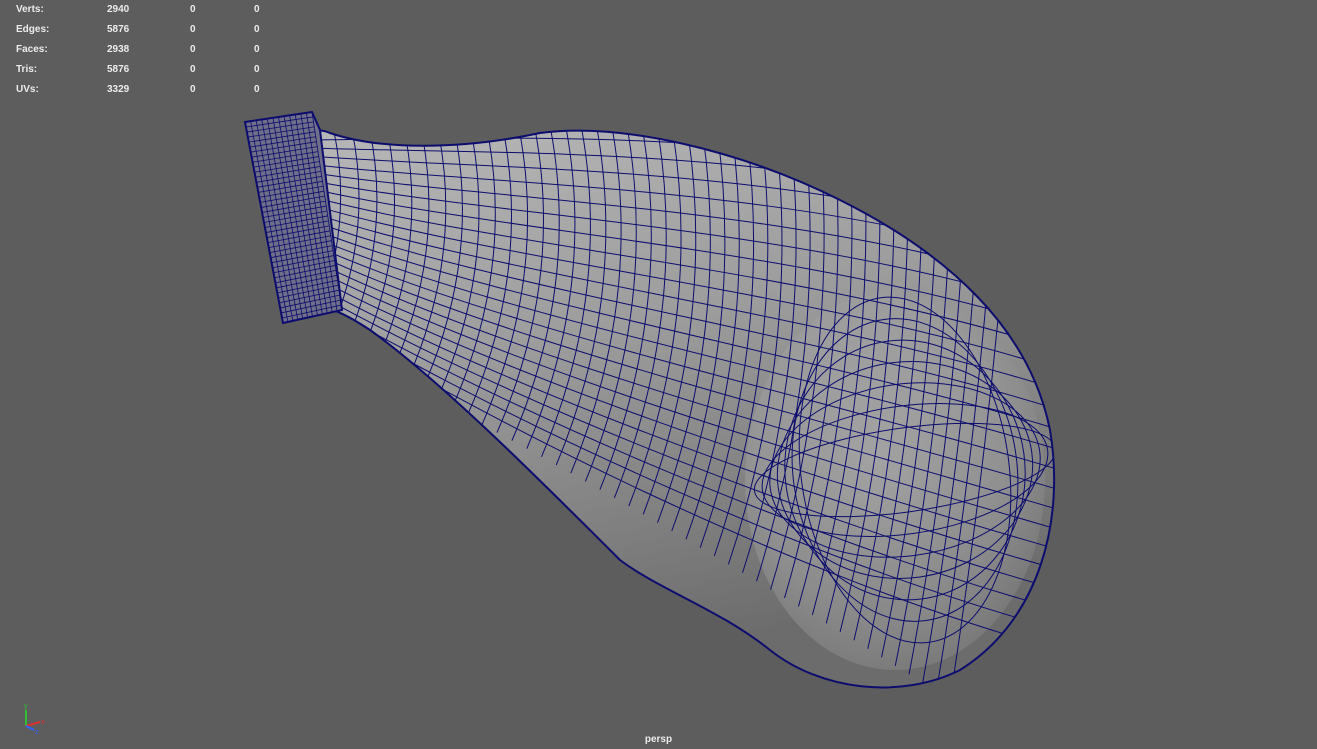 The height and width of the screenshot is (749, 1317). I want to click on y-axis-label: y, so click(26, 706).